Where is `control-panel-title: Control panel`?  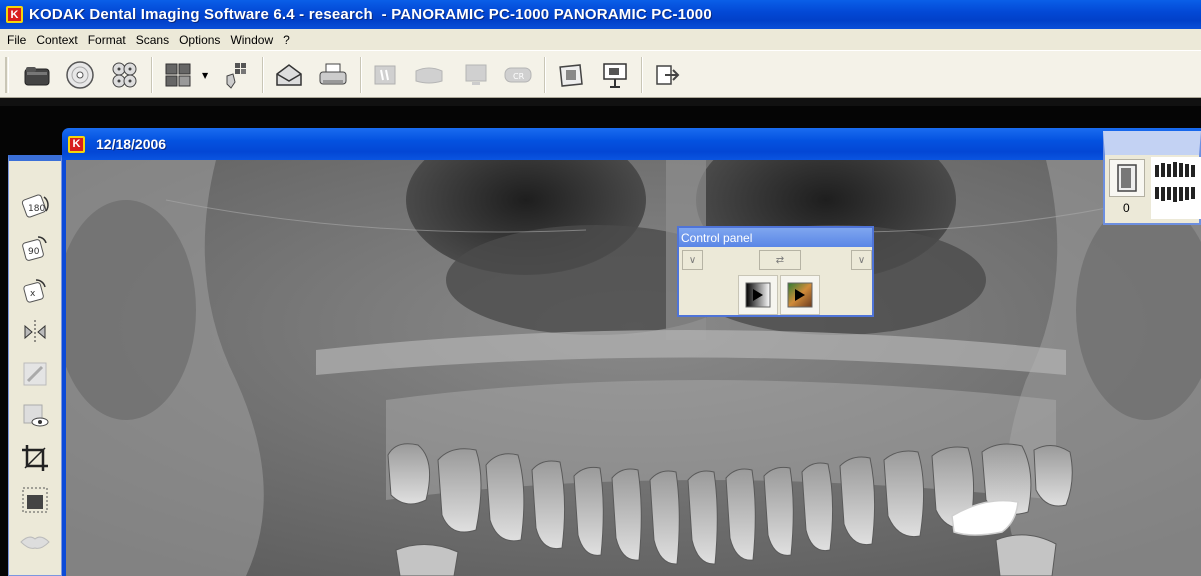
control-panel-title: Control panel is located at coordinates (775, 237).